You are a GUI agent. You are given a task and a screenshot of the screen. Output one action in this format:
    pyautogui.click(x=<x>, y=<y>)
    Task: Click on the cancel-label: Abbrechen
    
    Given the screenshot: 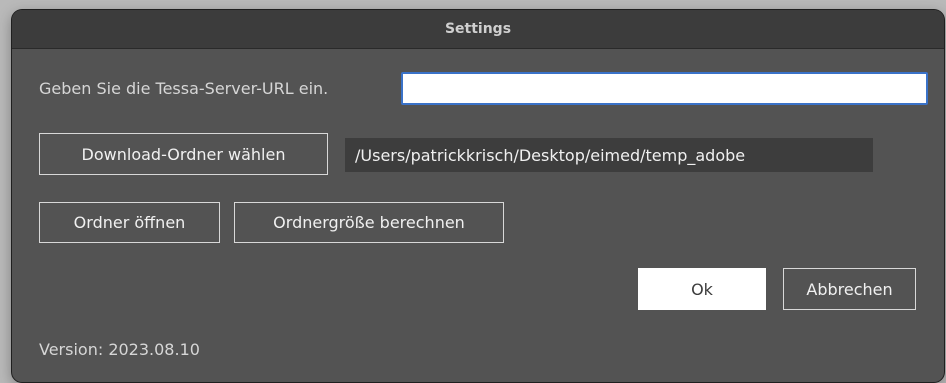 What is the action you would take?
    pyautogui.click(x=849, y=289)
    